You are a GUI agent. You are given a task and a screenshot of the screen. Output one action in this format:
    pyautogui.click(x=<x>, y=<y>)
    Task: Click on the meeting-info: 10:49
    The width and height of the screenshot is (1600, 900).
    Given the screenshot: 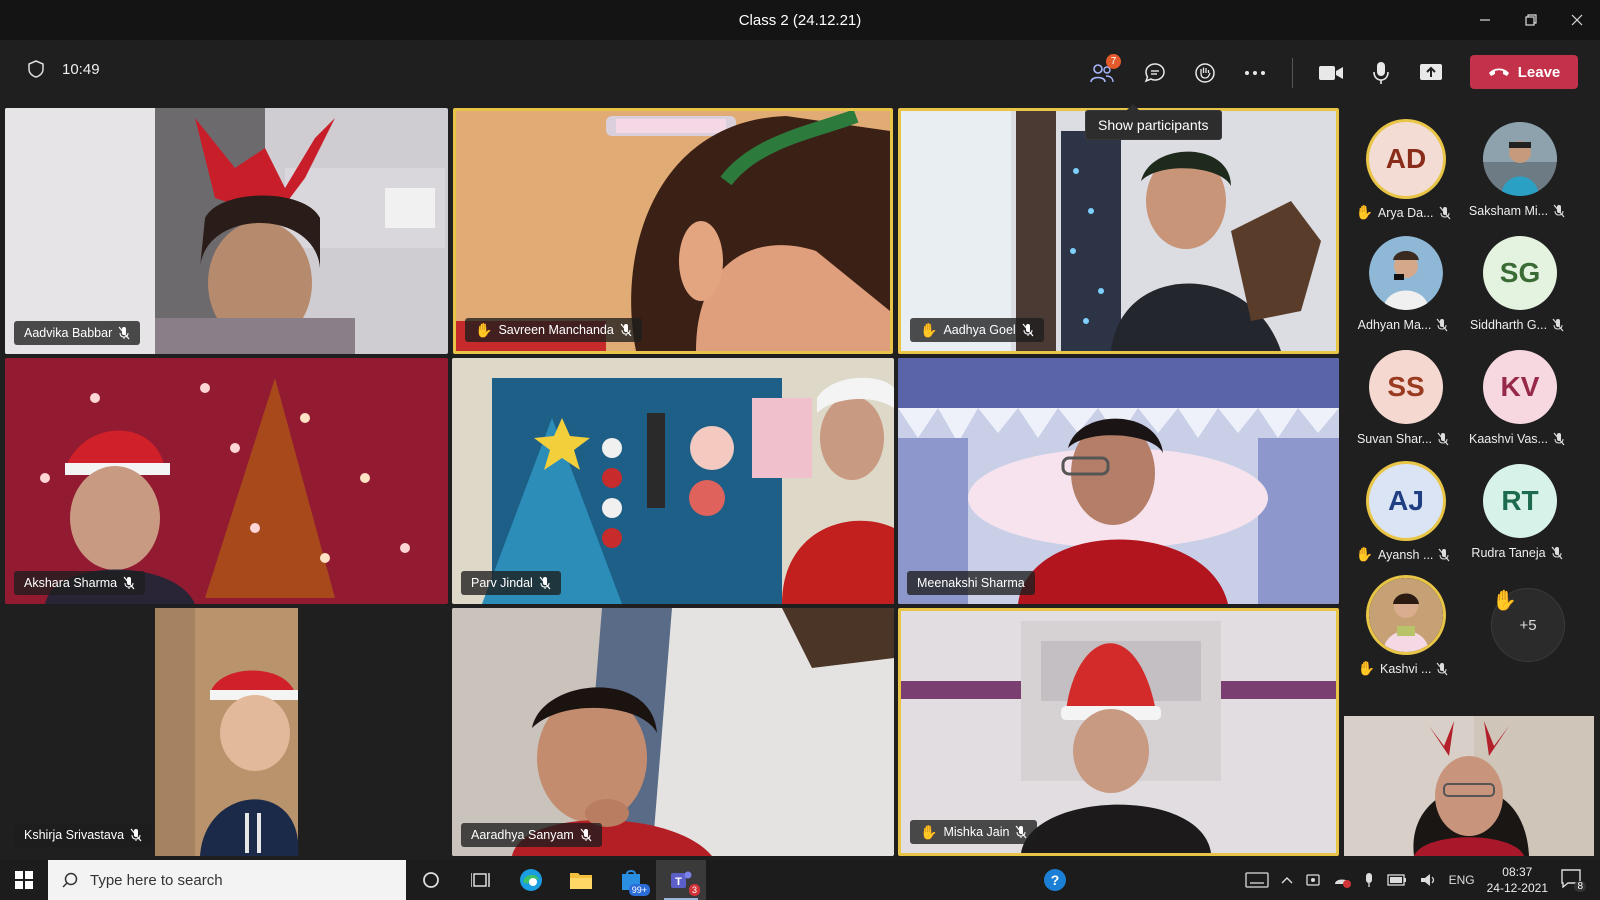 What is the action you would take?
    pyautogui.click(x=64, y=69)
    